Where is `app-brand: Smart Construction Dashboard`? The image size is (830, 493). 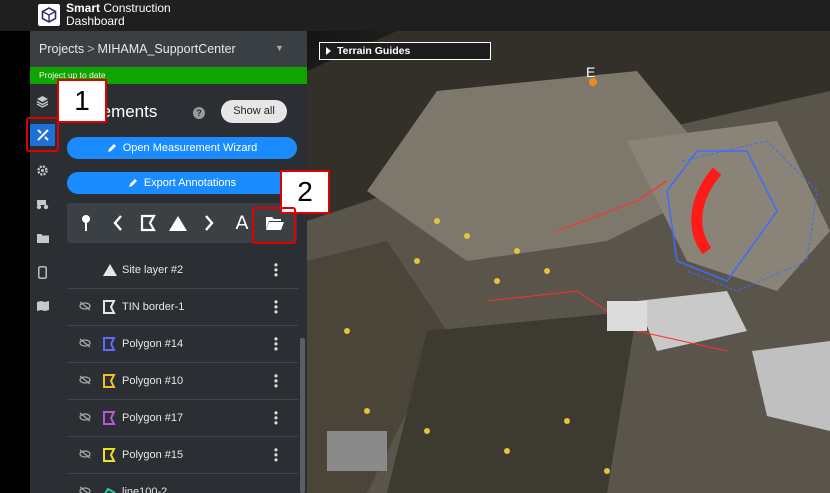
app-brand: Smart Construction Dashboard is located at coordinates (118, 15).